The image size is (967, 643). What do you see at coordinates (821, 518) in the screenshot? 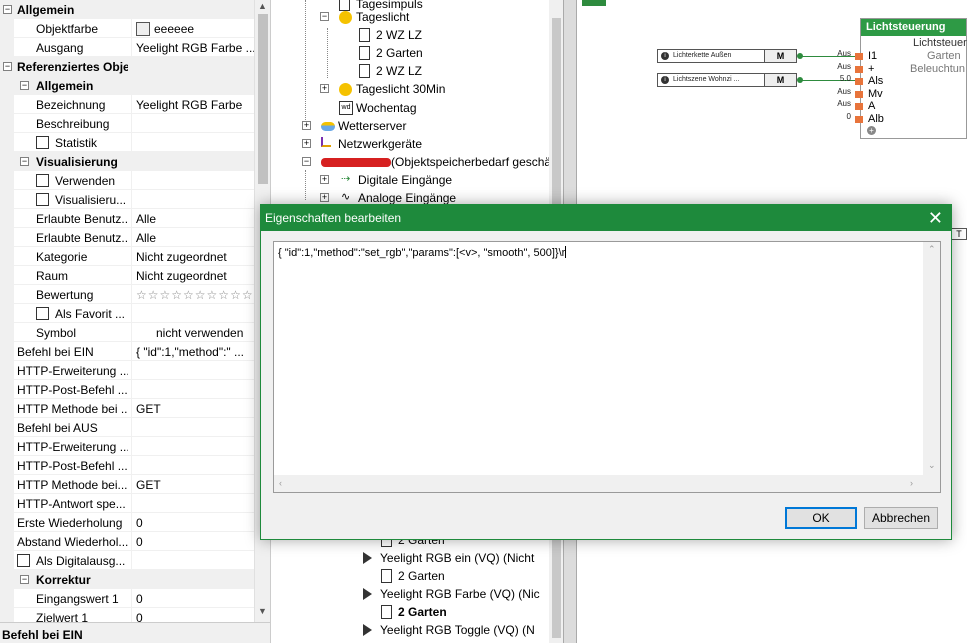
I see `ok-button: OK` at bounding box center [821, 518].